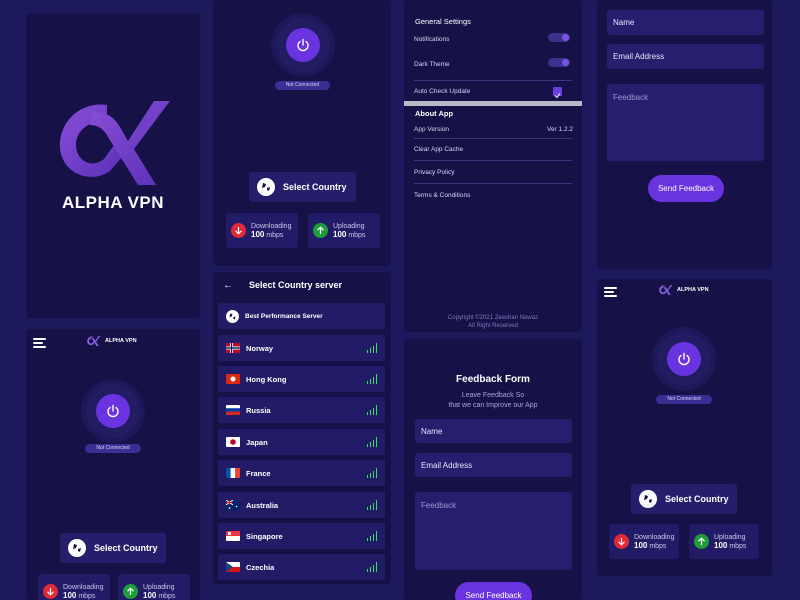 This screenshot has width=800, height=600. Describe the element at coordinates (559, 129) in the screenshot. I see `app-version-value: Ver 1.2.2` at that location.